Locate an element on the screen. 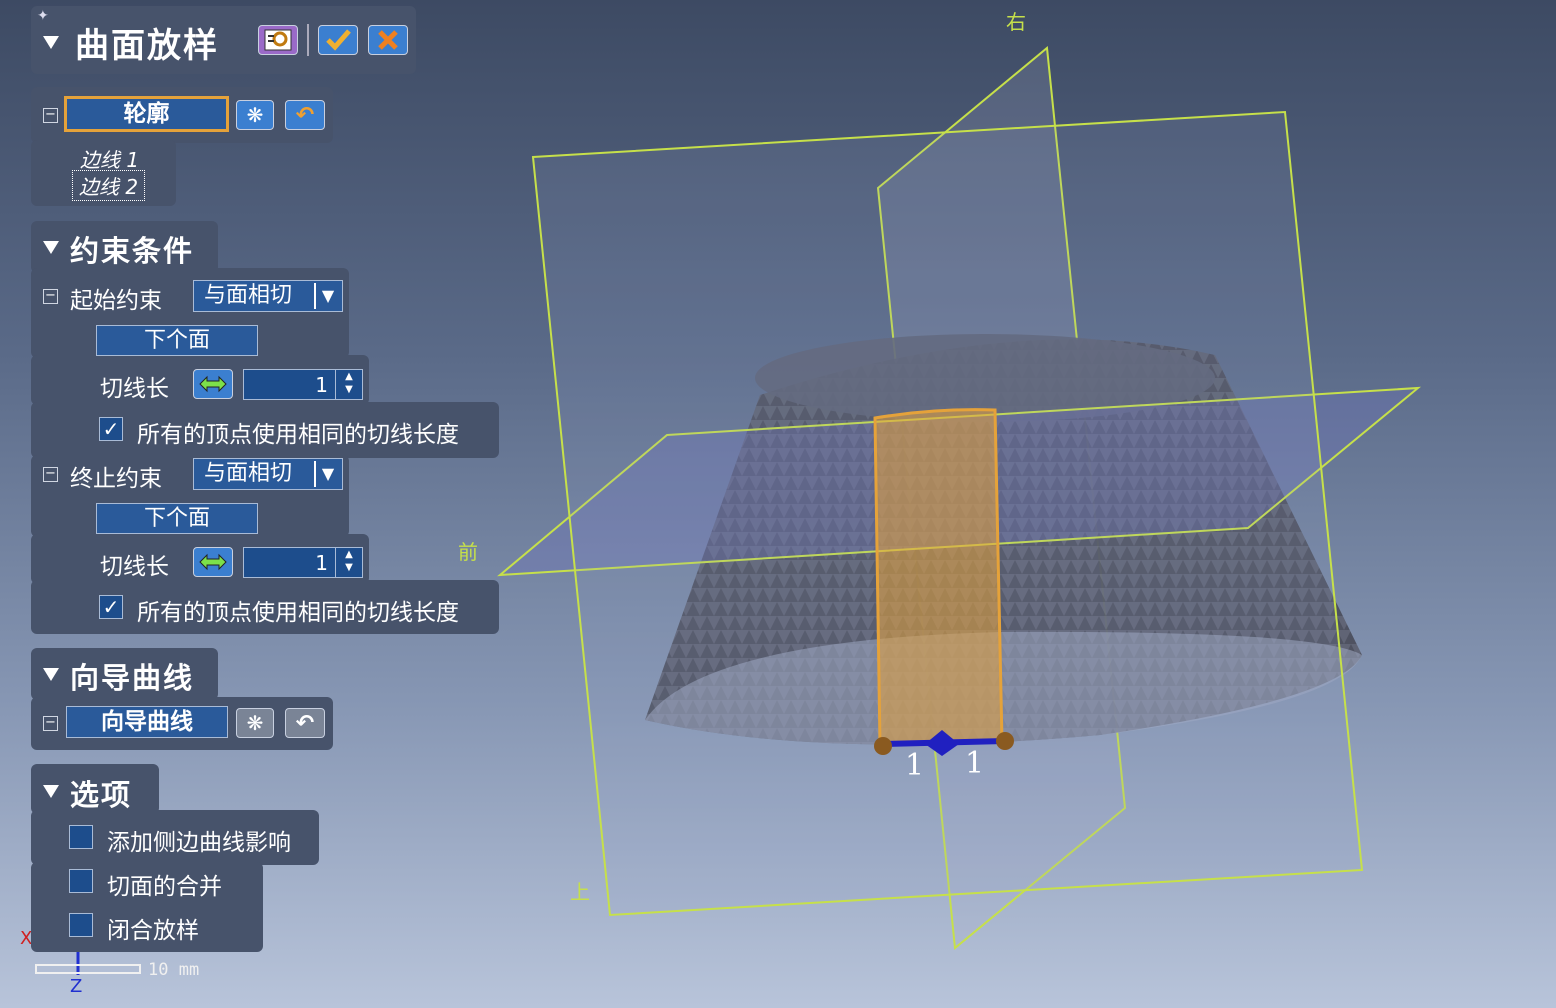  marker-label-2: 1 is located at coordinates (974, 763).